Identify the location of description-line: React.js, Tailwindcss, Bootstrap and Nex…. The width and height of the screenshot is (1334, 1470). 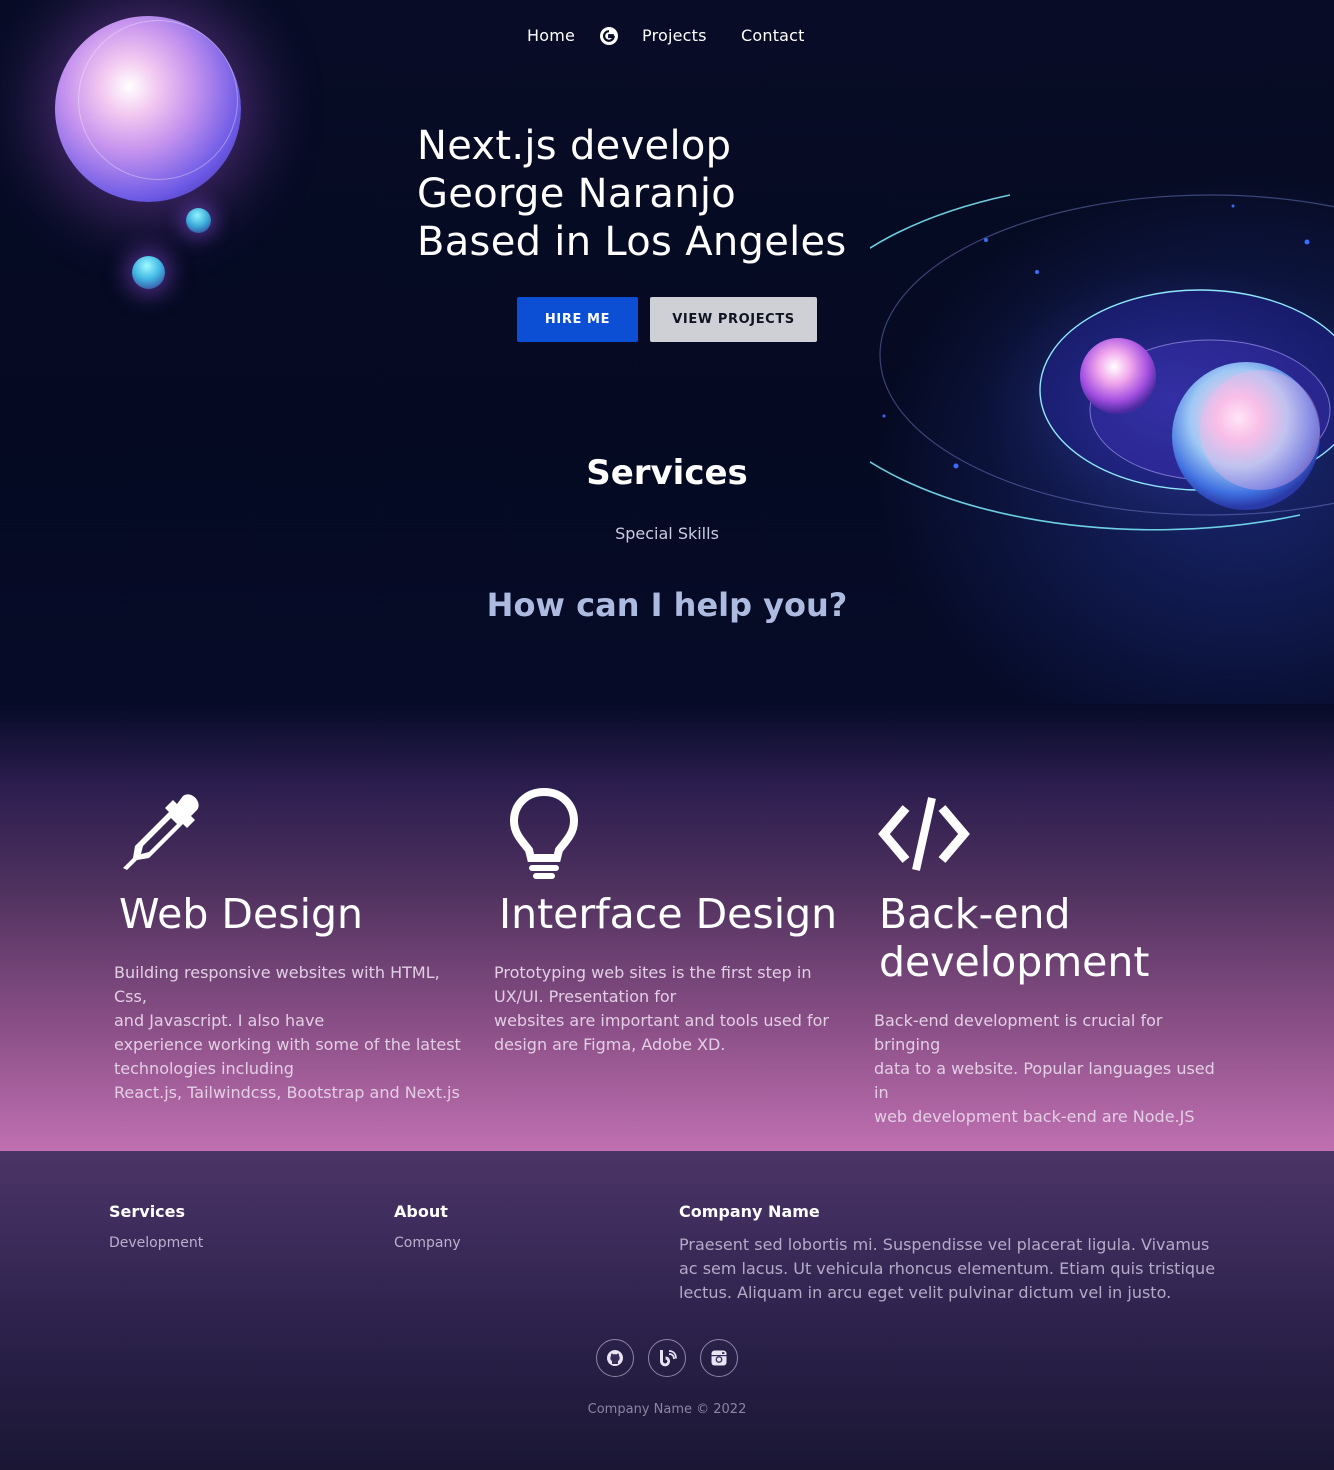
(287, 1092).